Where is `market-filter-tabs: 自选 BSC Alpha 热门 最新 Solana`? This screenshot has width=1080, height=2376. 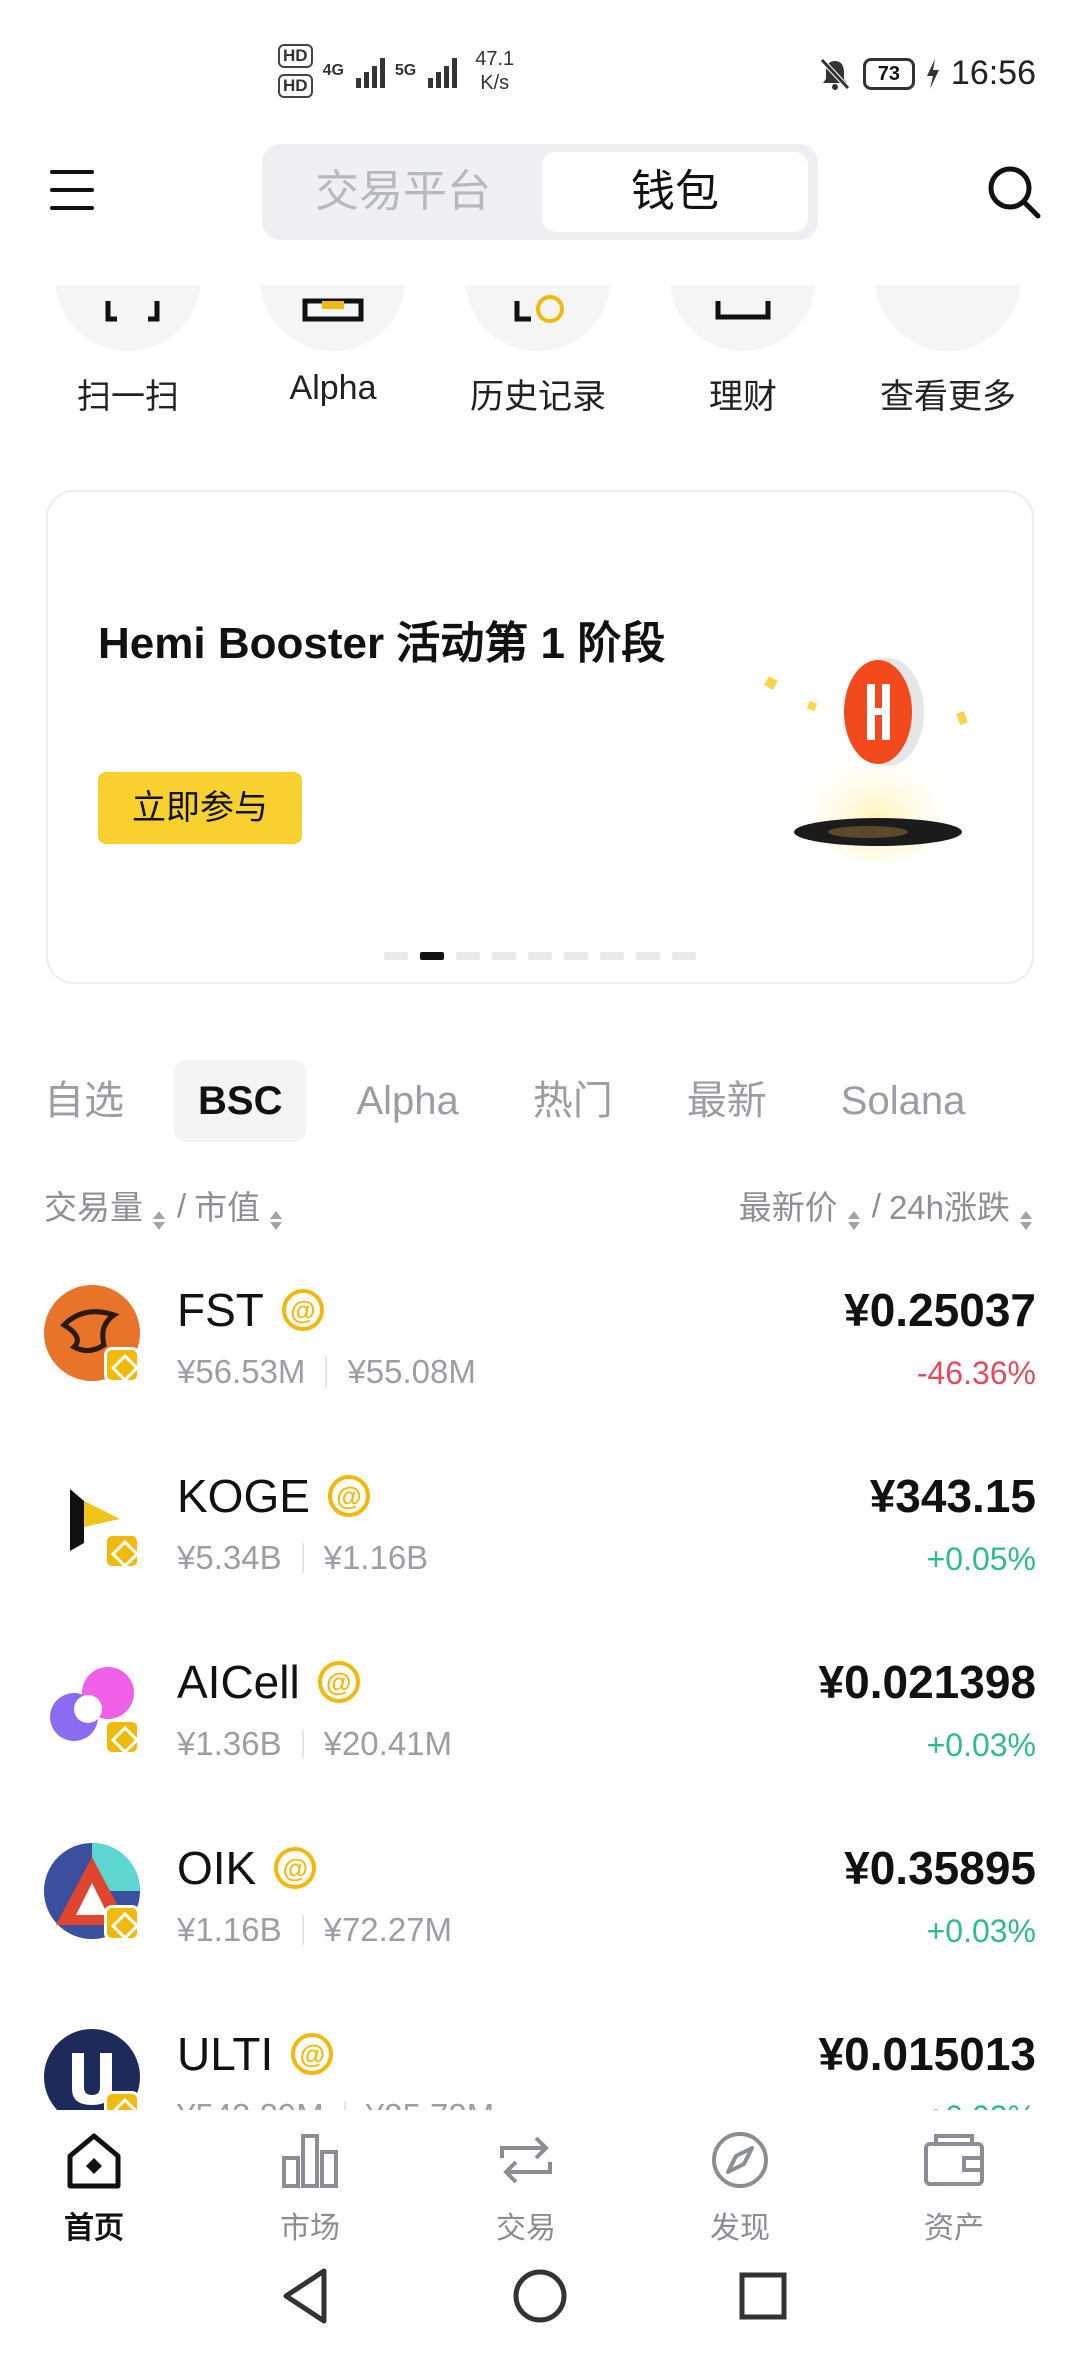 market-filter-tabs: 自选 BSC Alpha 热门 最新 Solana is located at coordinates (529, 1101).